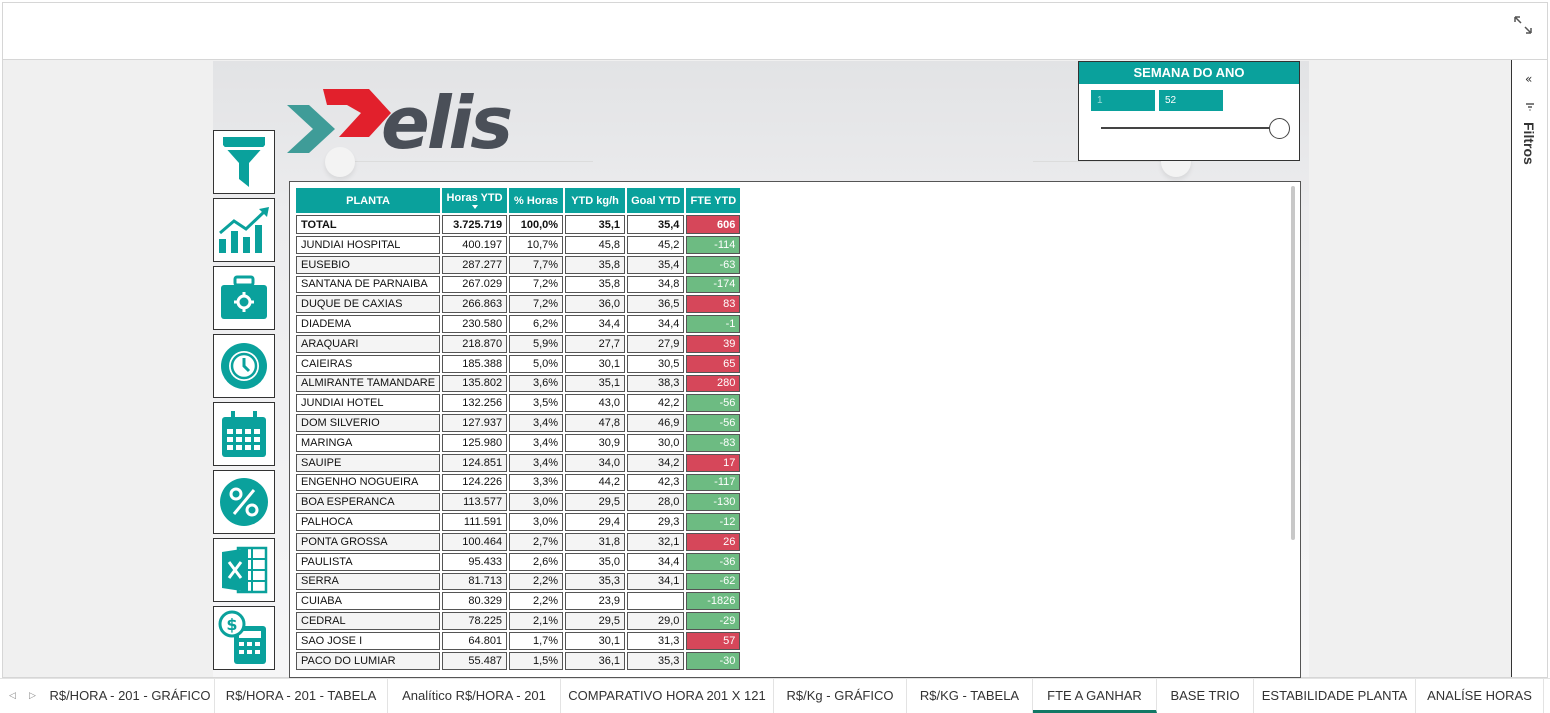  Describe the element at coordinates (475, 245) in the screenshot. I see `cell-horas: 400.197` at that location.